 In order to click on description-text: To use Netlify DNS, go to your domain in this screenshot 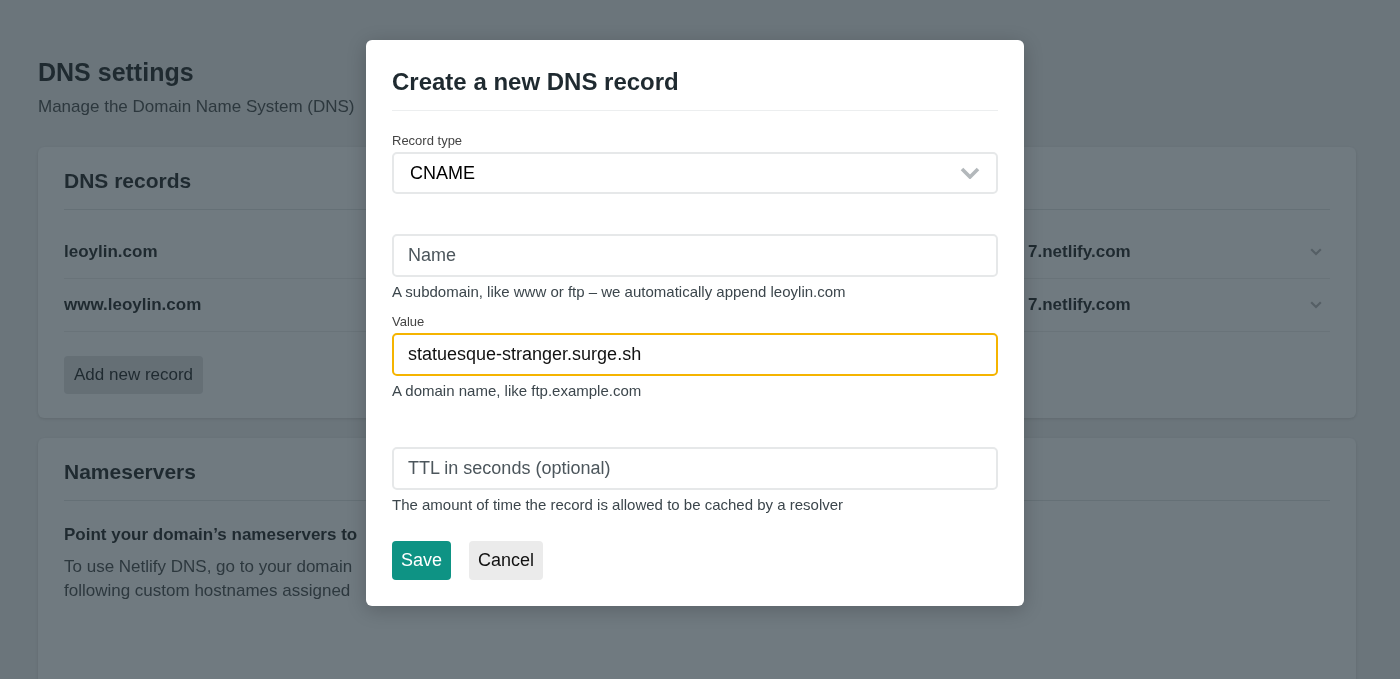, I will do `click(208, 567)`.